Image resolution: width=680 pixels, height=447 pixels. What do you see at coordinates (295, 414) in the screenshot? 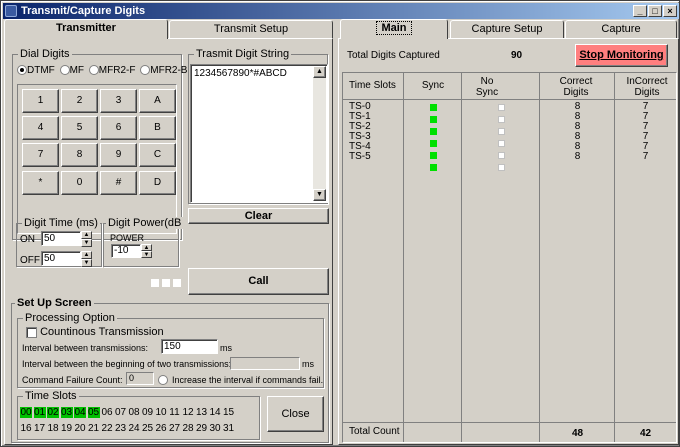
I see `close-button: Close` at bounding box center [295, 414].